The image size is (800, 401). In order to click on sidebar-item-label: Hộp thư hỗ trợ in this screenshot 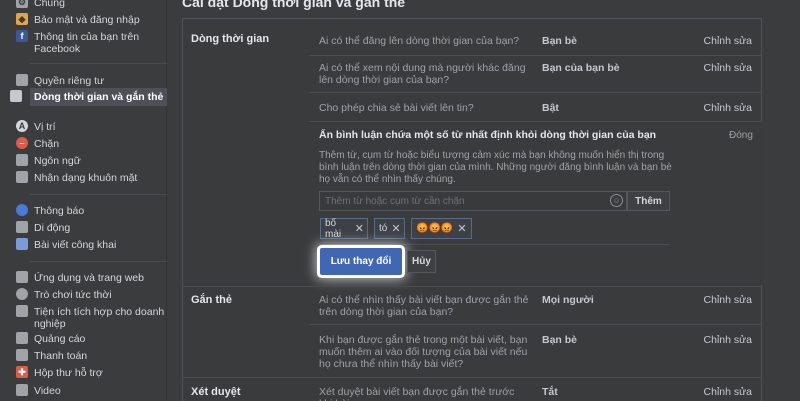, I will do `click(68, 373)`.